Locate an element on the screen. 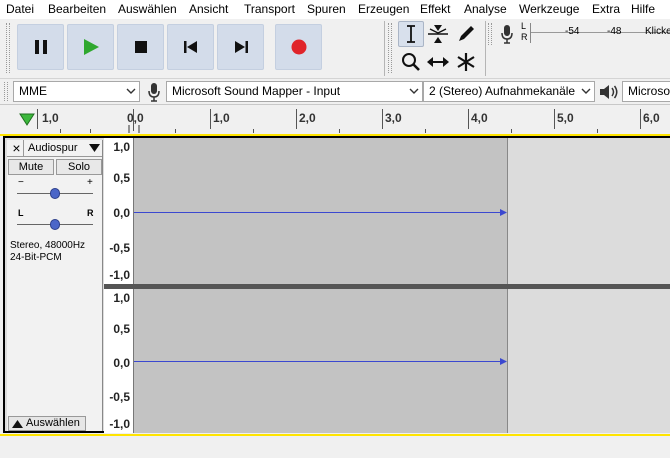  input-device-mic is located at coordinates (154, 92).